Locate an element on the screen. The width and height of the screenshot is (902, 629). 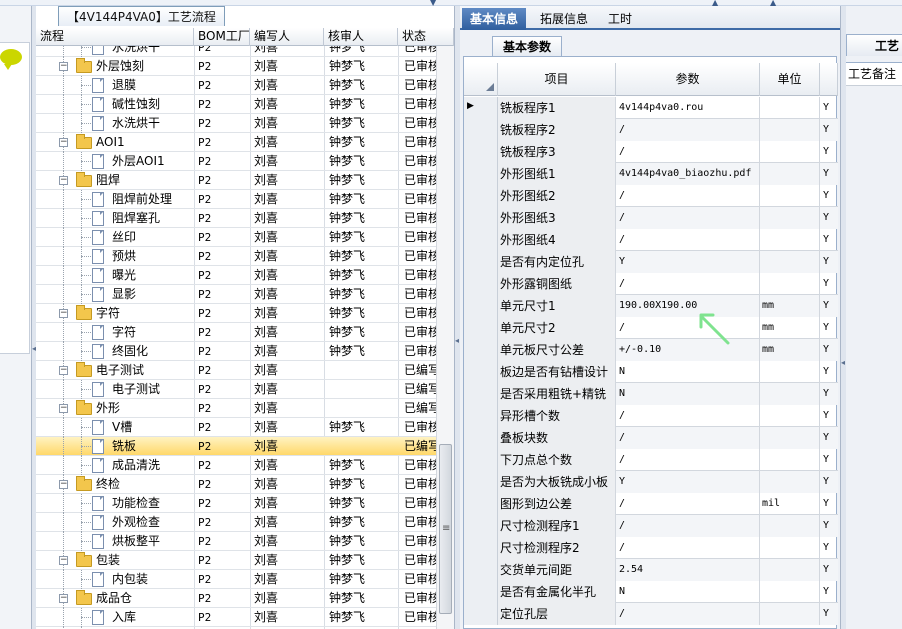
tree-group-row: − AOI1 P2 刘喜 钟梦飞 已审核 is located at coordinates (236, 142).